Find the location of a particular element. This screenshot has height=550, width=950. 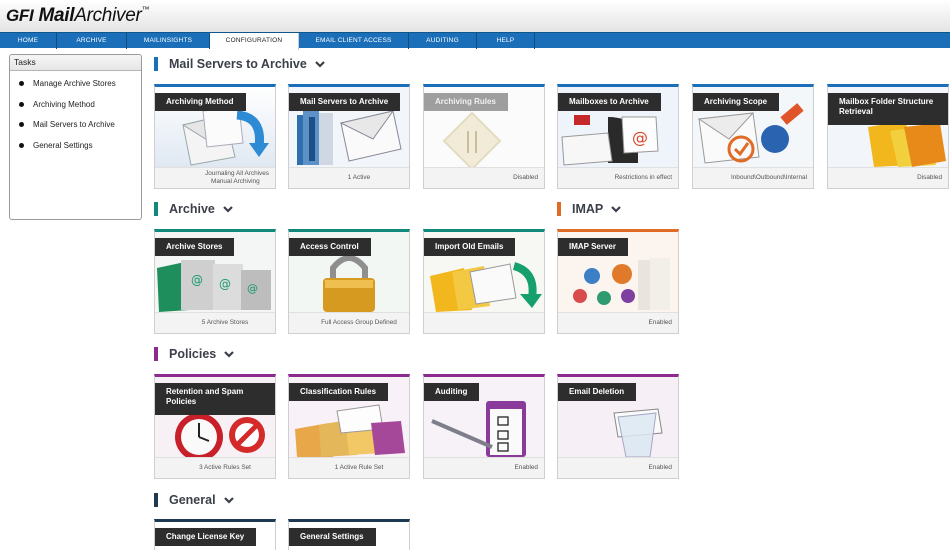

tile-label: Archive Stores is located at coordinates (195, 247).